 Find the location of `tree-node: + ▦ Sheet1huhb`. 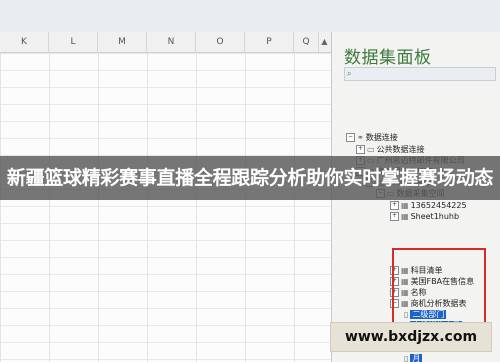

tree-node: + ▦ Sheet1huhb is located at coordinates (424, 216).